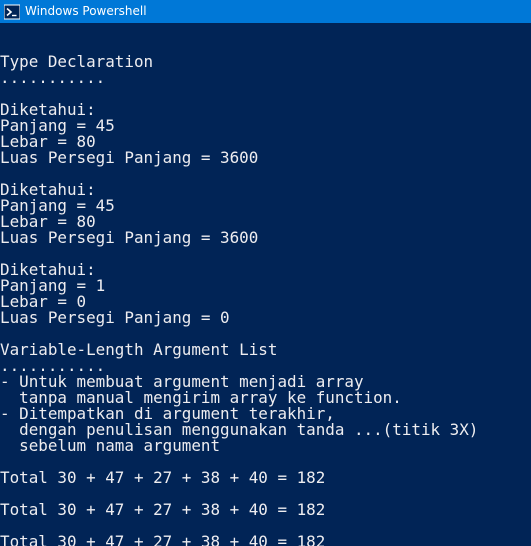 The width and height of the screenshot is (531, 546). I want to click on powershell-icon, so click(12, 12).